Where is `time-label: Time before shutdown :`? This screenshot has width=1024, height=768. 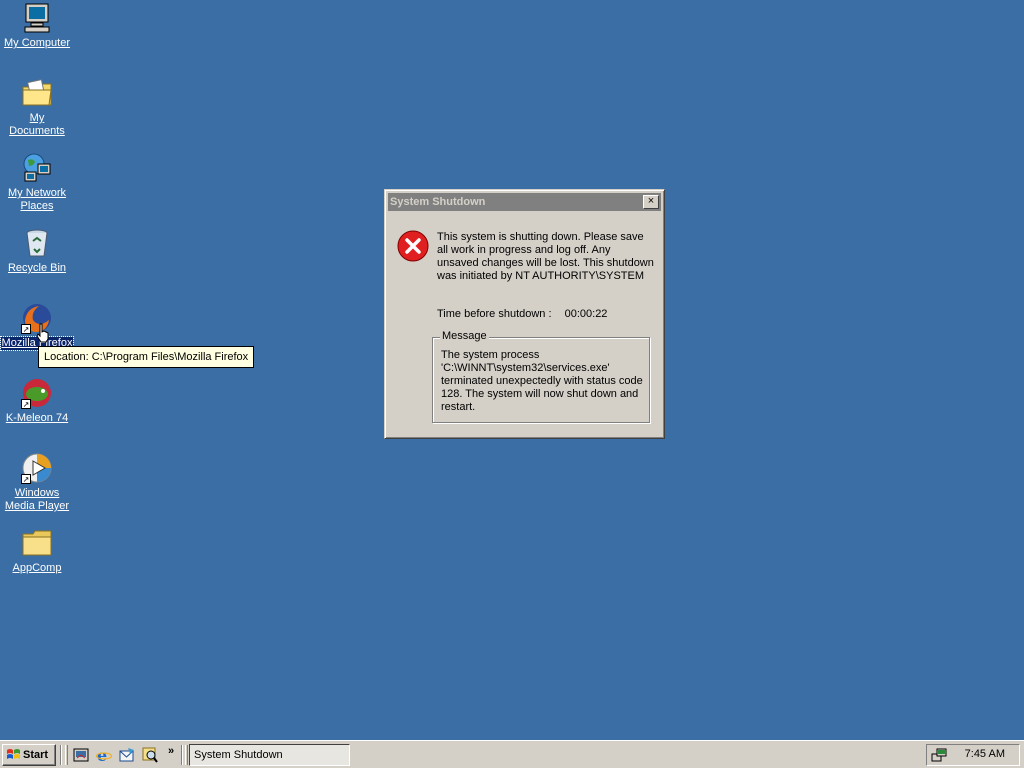 time-label: Time before shutdown : is located at coordinates (494, 314).